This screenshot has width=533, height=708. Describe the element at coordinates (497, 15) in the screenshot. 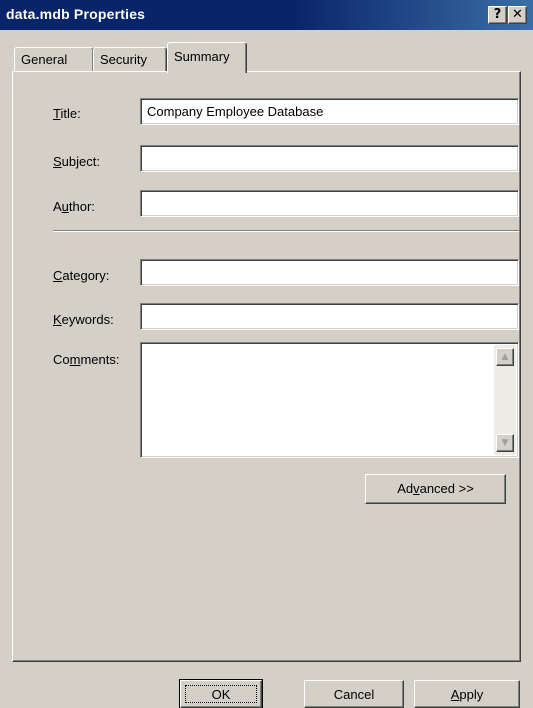

I see `help-button: ?` at that location.